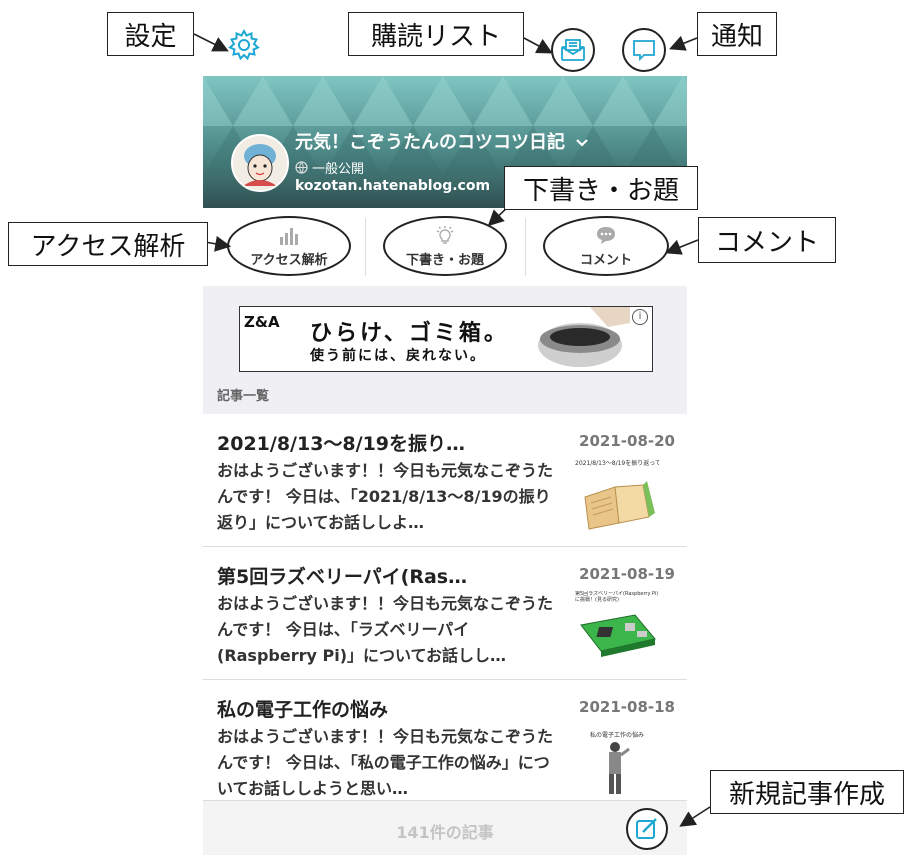 This screenshot has width=918, height=855. Describe the element at coordinates (338, 169) in the screenshot. I see `visibility-label: 一般公開` at that location.